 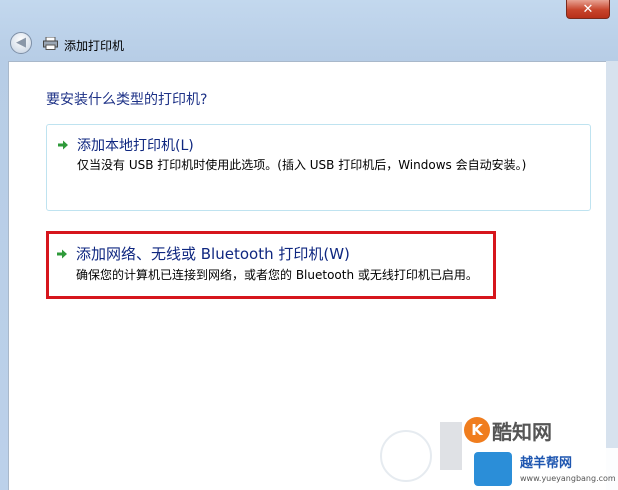 I want to click on kuzhi-logo: K 酷知网, so click(x=508, y=430).